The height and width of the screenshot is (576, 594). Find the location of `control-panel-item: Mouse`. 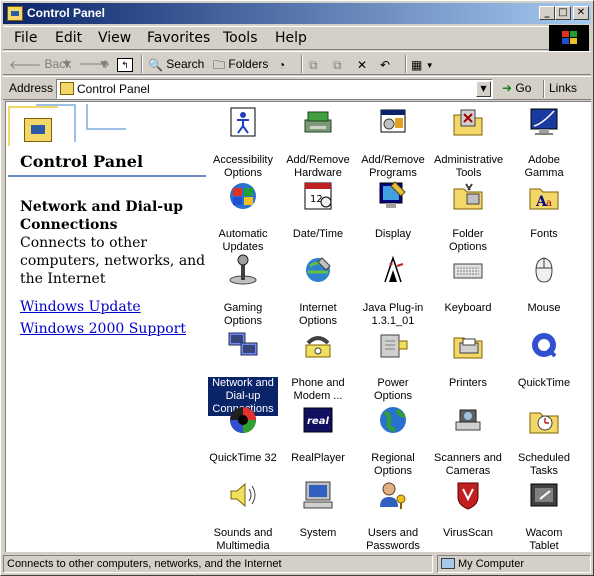

control-panel-item: Mouse is located at coordinates (544, 284).